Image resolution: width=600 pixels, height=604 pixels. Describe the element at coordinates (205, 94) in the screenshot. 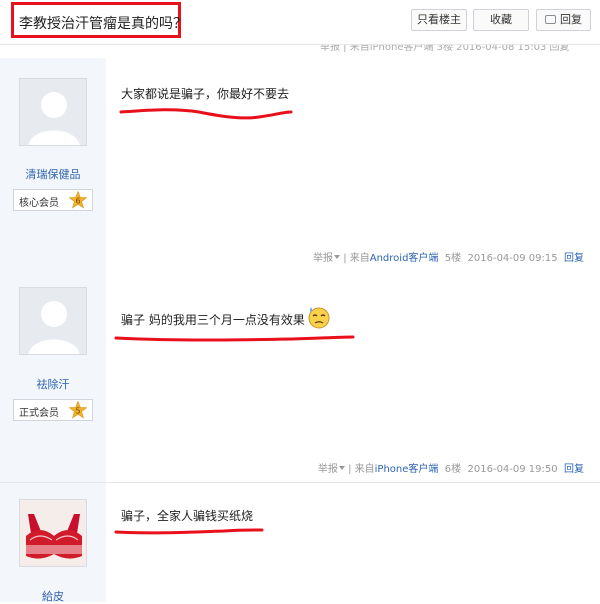

I see `post-content: 大家都说是骗子，你最好不要去` at that location.